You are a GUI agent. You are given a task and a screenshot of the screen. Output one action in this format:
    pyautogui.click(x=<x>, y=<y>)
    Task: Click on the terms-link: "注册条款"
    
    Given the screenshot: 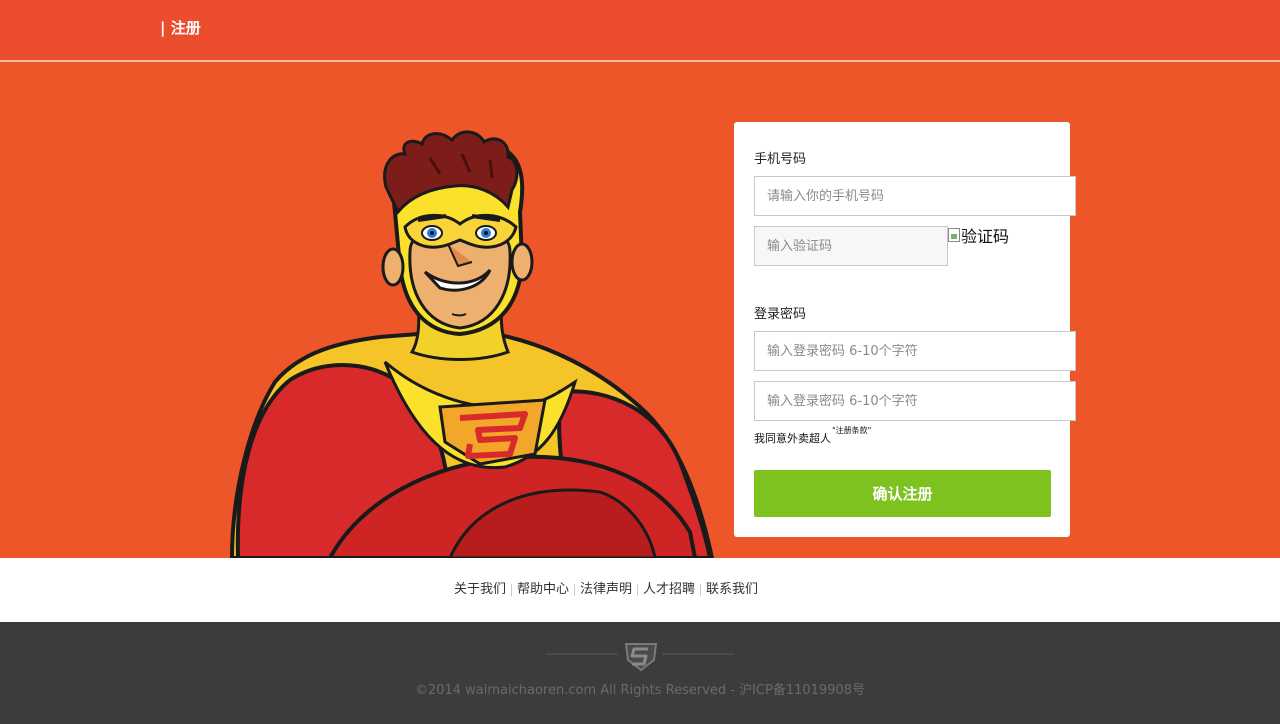 What is the action you would take?
    pyautogui.click(x=851, y=430)
    